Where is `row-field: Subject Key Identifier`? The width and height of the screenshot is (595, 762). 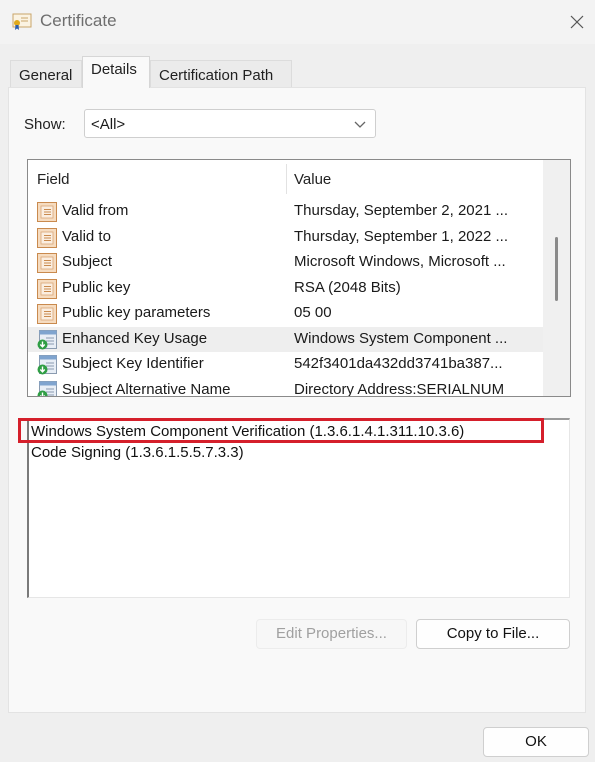 row-field: Subject Key Identifier is located at coordinates (133, 363).